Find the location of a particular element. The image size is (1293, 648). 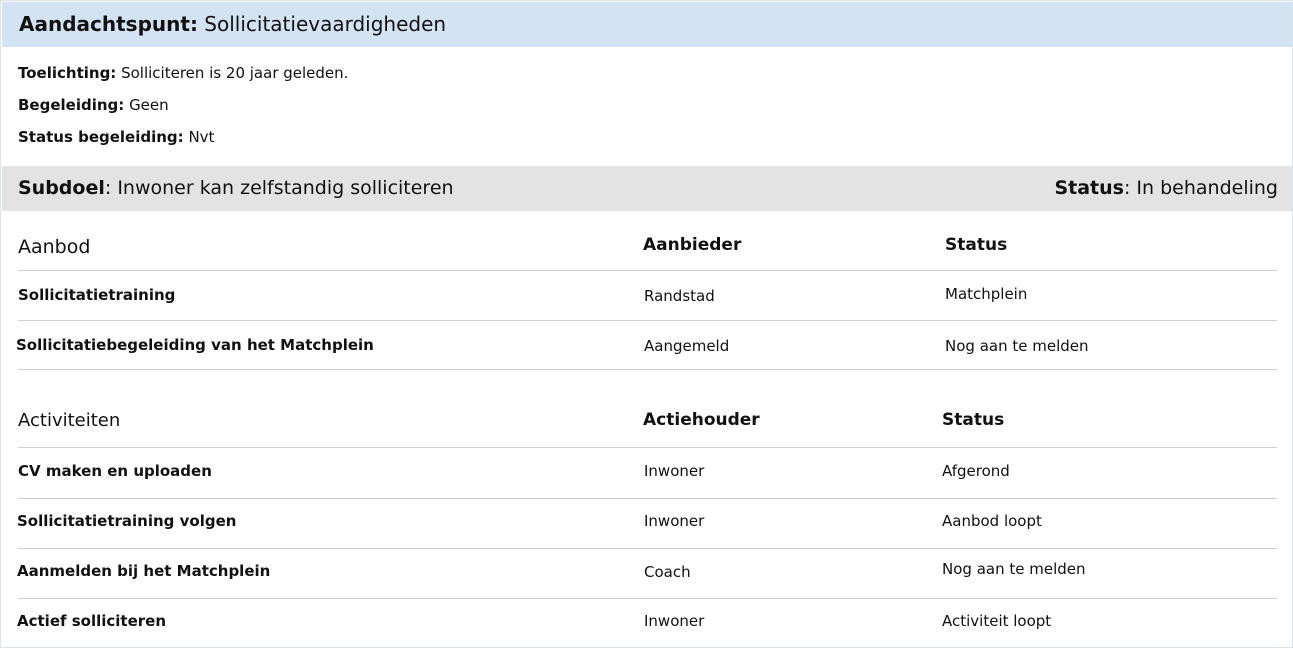

status-begeleiding-line: Status begeleiding: Nvt is located at coordinates (116, 137).